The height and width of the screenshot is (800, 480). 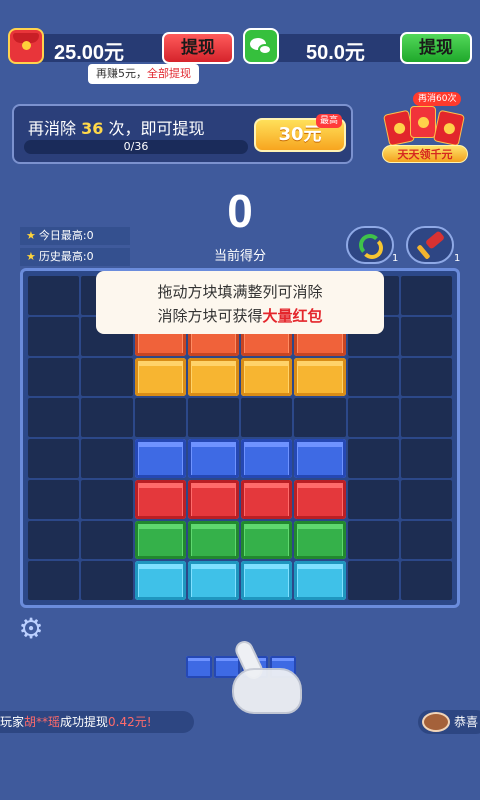 I want to click on withdraw-progress-panel: 再消除 36 次，即可提现 0/36 30元, so click(x=182, y=134).